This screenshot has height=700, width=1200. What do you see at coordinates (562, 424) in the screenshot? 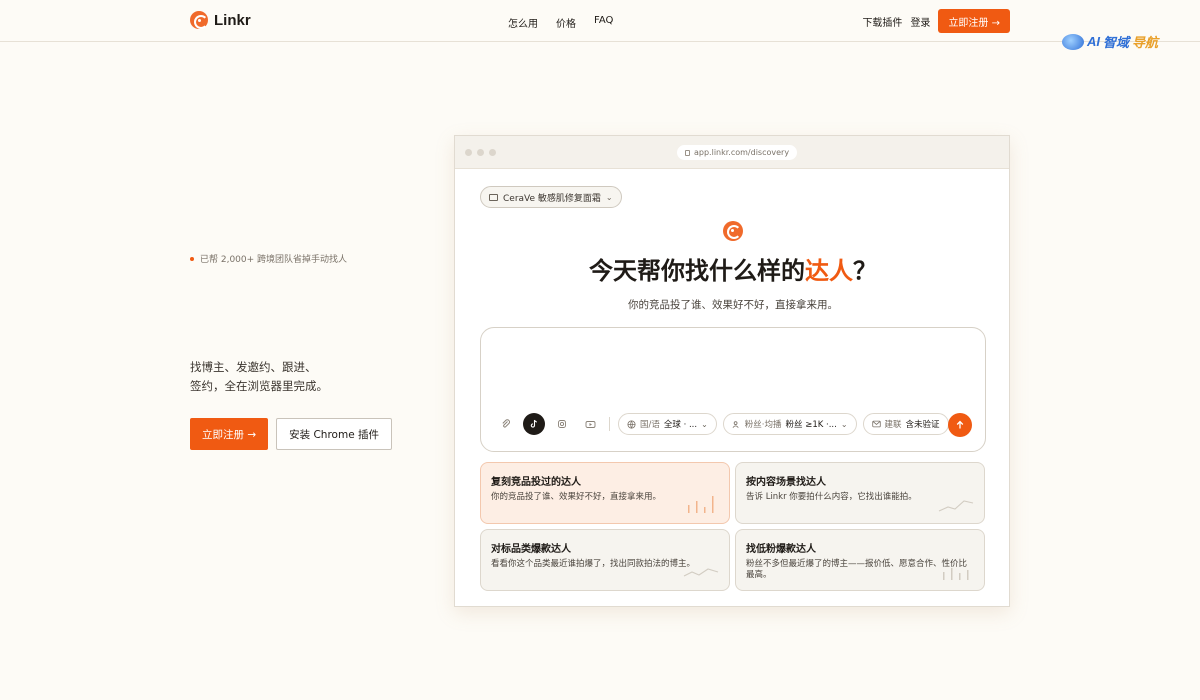
I see `instagram-icon` at bounding box center [562, 424].